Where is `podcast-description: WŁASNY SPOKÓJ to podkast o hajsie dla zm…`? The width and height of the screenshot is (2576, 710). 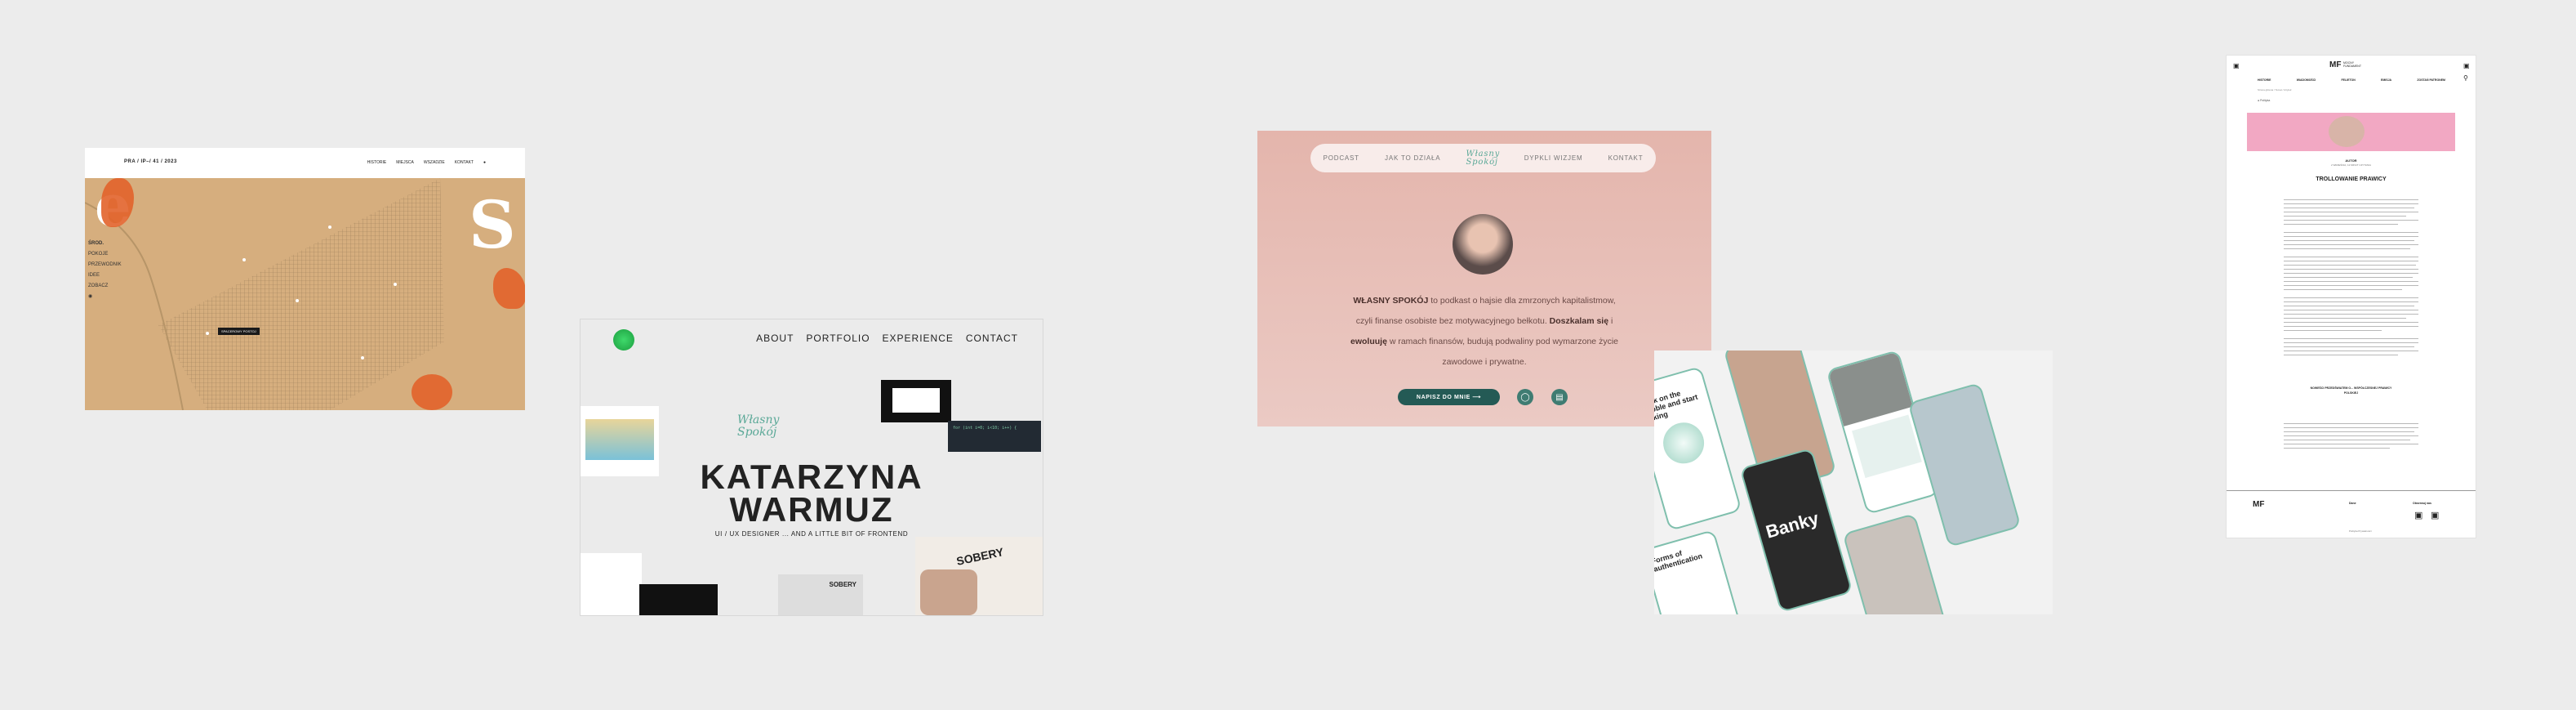 podcast-description: WŁASNY SPOKÓJ to podkast o hajsie dla zm… is located at coordinates (1484, 332).